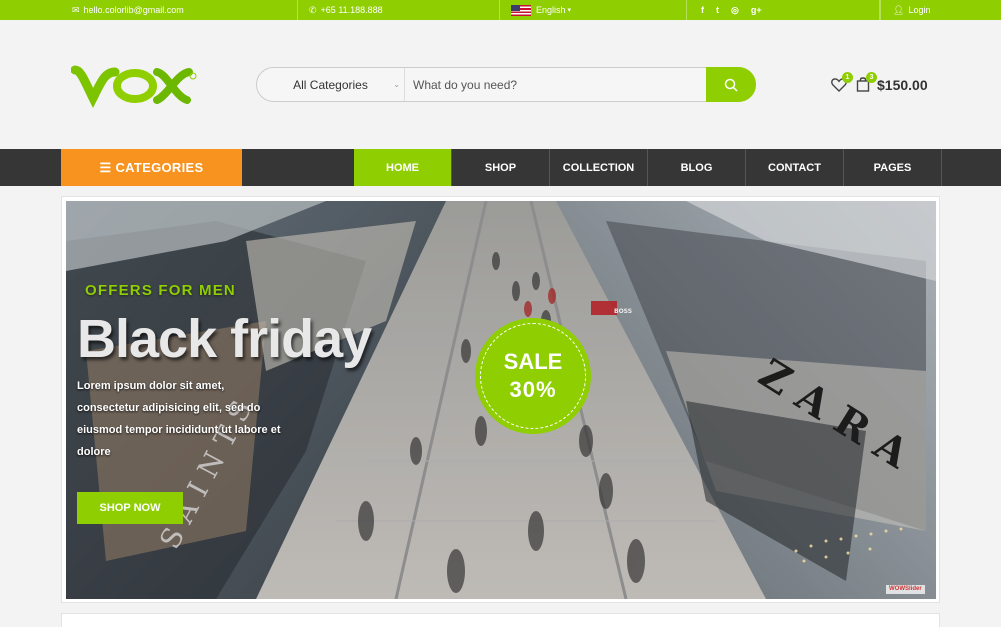 This screenshot has height=627, width=1001. Describe the element at coordinates (871, 77) in the screenshot. I see `cart-count-badge: 3` at that location.